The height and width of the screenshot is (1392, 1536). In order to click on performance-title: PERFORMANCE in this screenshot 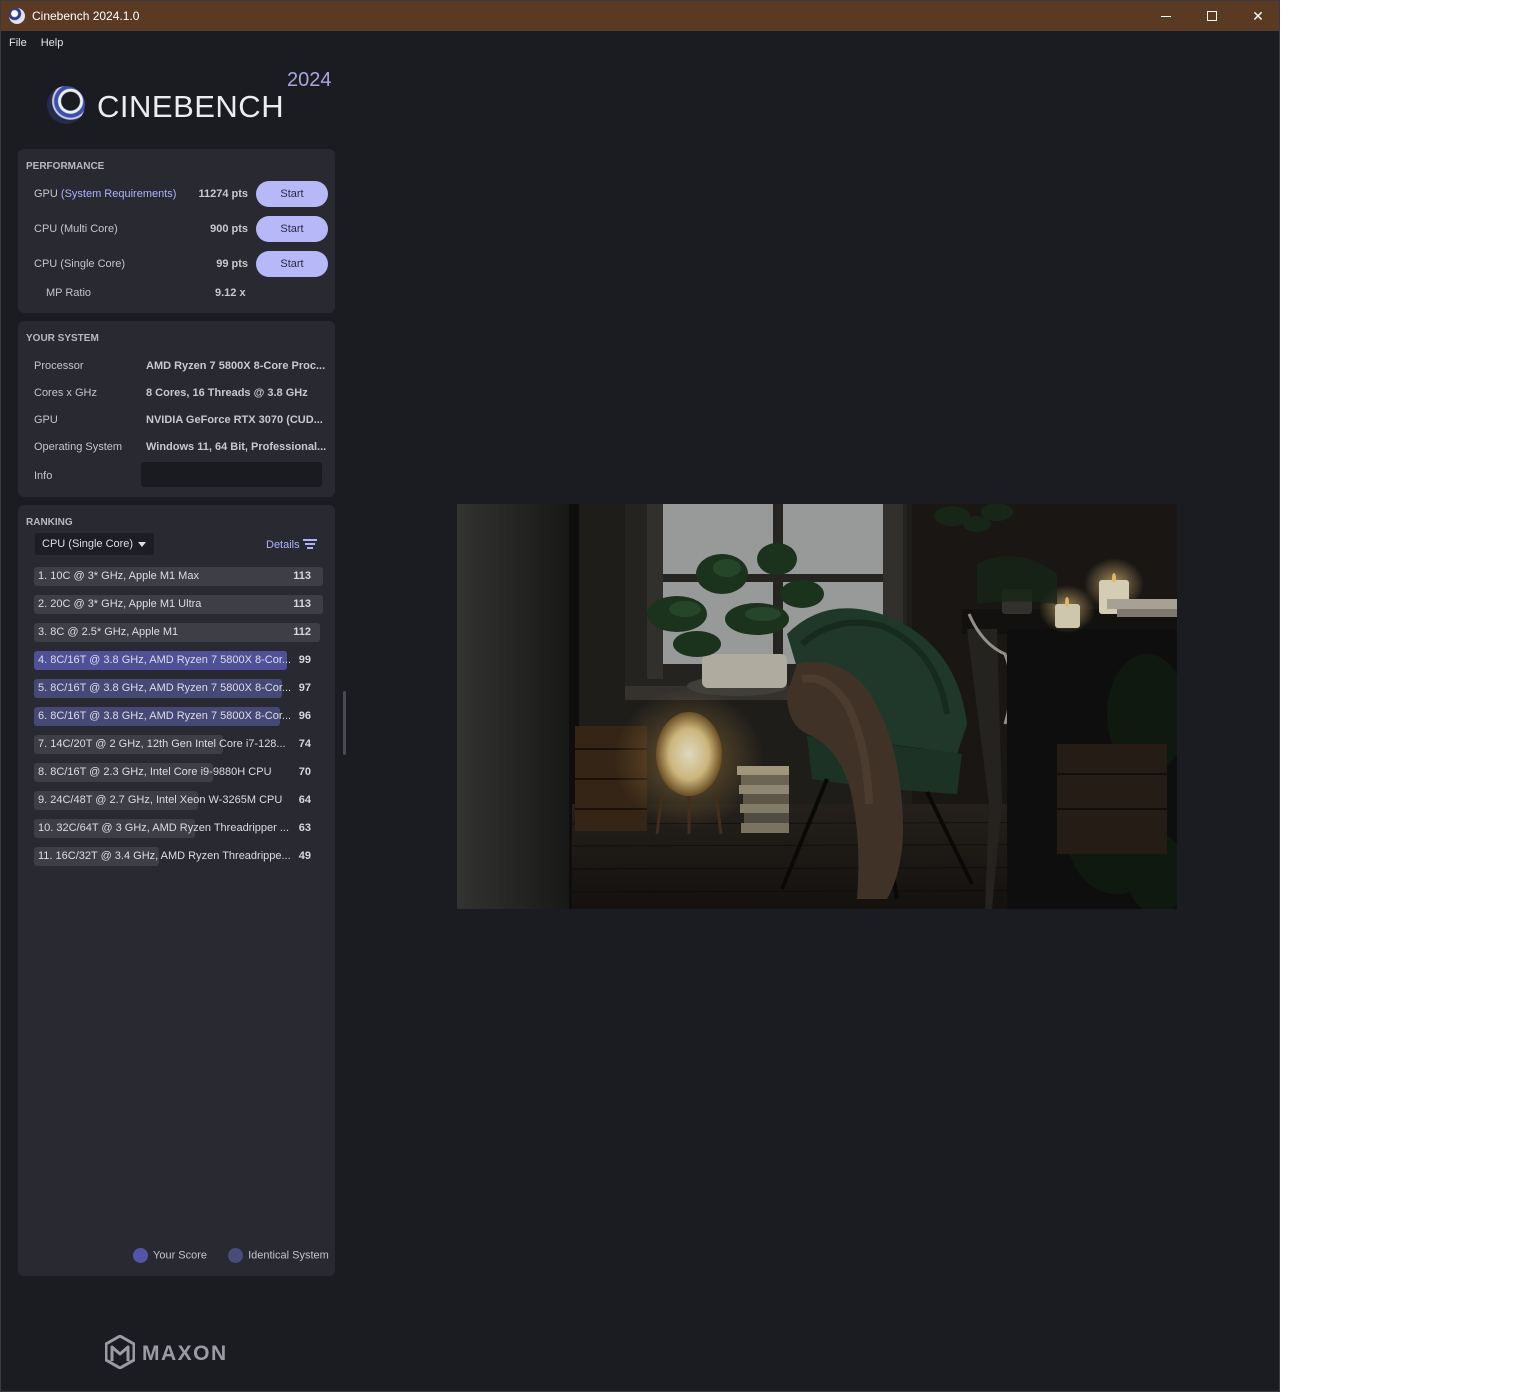, I will do `click(65, 166)`.